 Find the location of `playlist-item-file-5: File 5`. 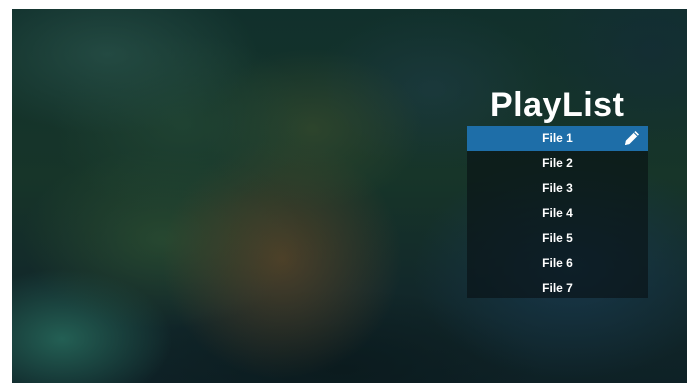

playlist-item-file-5: File 5 is located at coordinates (557, 238).